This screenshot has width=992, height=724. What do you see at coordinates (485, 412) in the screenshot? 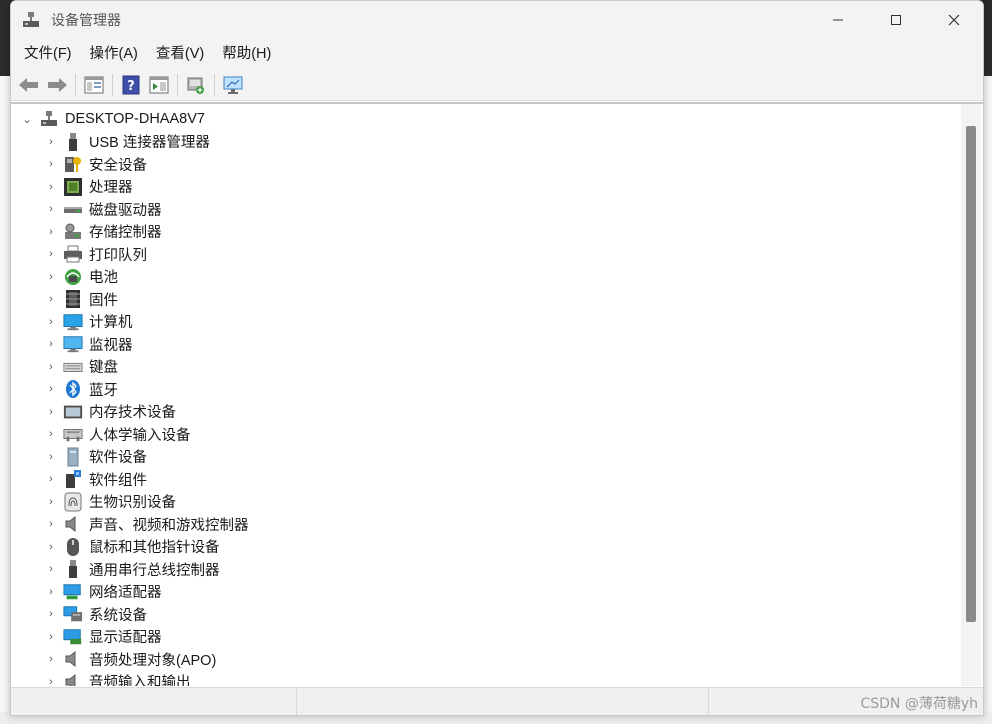
I see `tree-item: › 内存技术设备` at bounding box center [485, 412].